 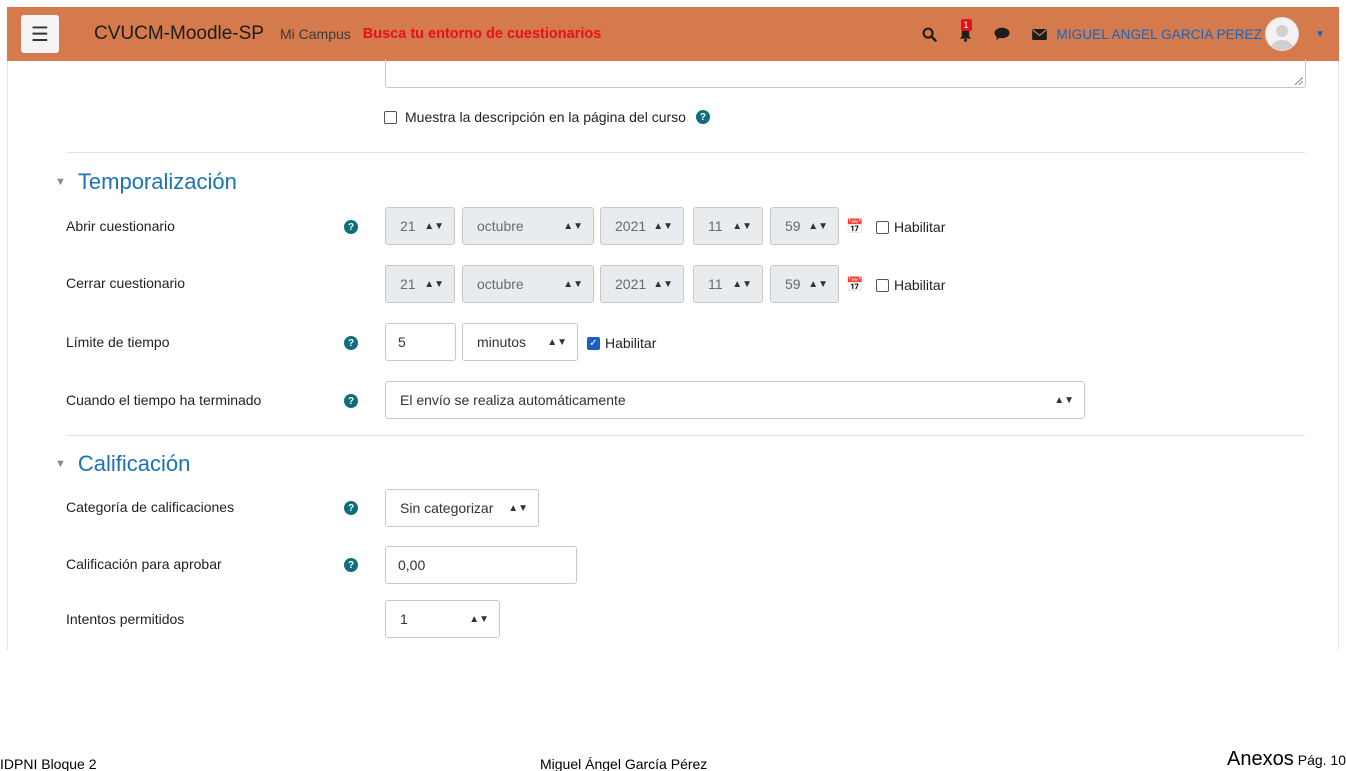 What do you see at coordinates (528, 284) in the screenshot?
I see `close-month-select: octubre ▲▼` at bounding box center [528, 284].